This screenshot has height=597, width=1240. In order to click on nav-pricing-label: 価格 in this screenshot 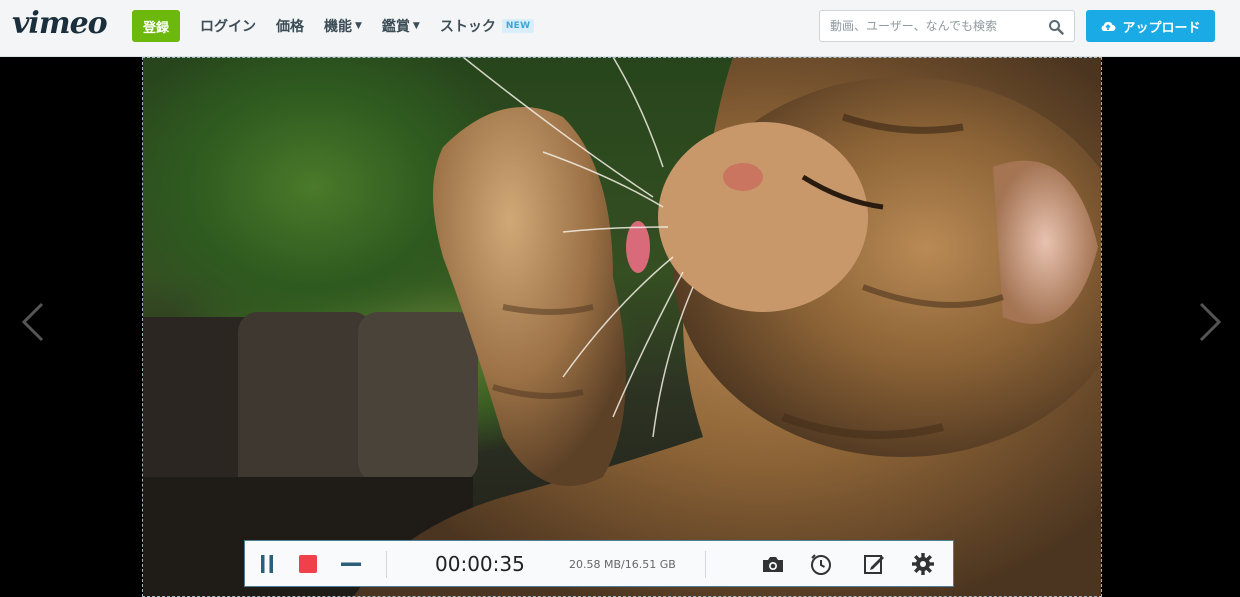, I will do `click(290, 27)`.